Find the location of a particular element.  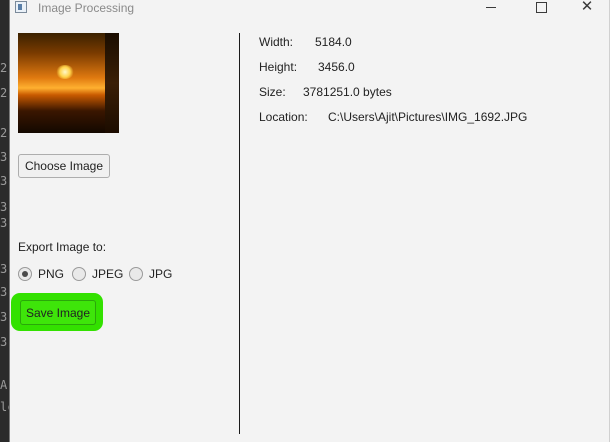

height-label: Height: is located at coordinates (278, 67).